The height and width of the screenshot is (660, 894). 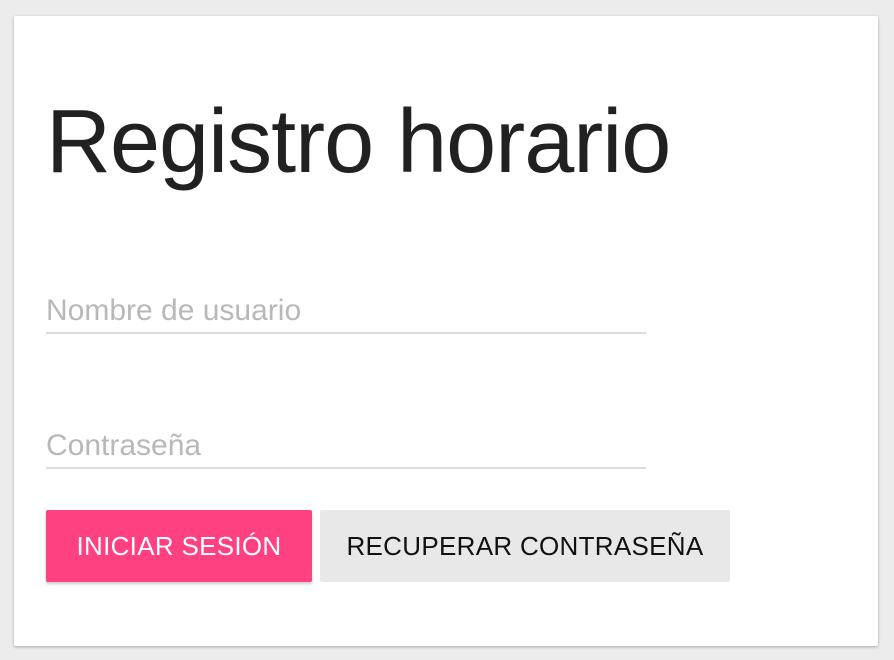 I want to click on password-input, so click(x=346, y=447).